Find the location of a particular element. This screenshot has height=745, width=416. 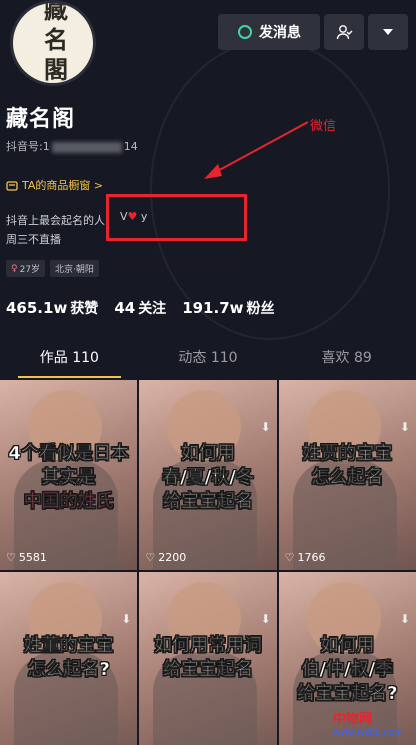

annotation-label: 微信 is located at coordinates (323, 126).